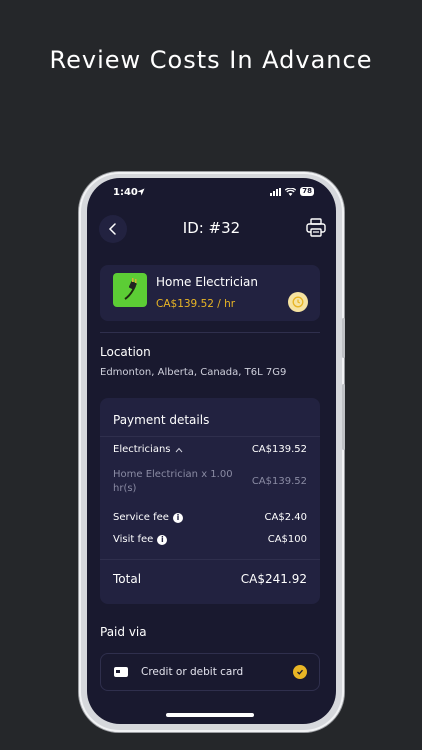 This screenshot has height=750, width=422. What do you see at coordinates (125, 352) in the screenshot?
I see `location-title: Location` at bounding box center [125, 352].